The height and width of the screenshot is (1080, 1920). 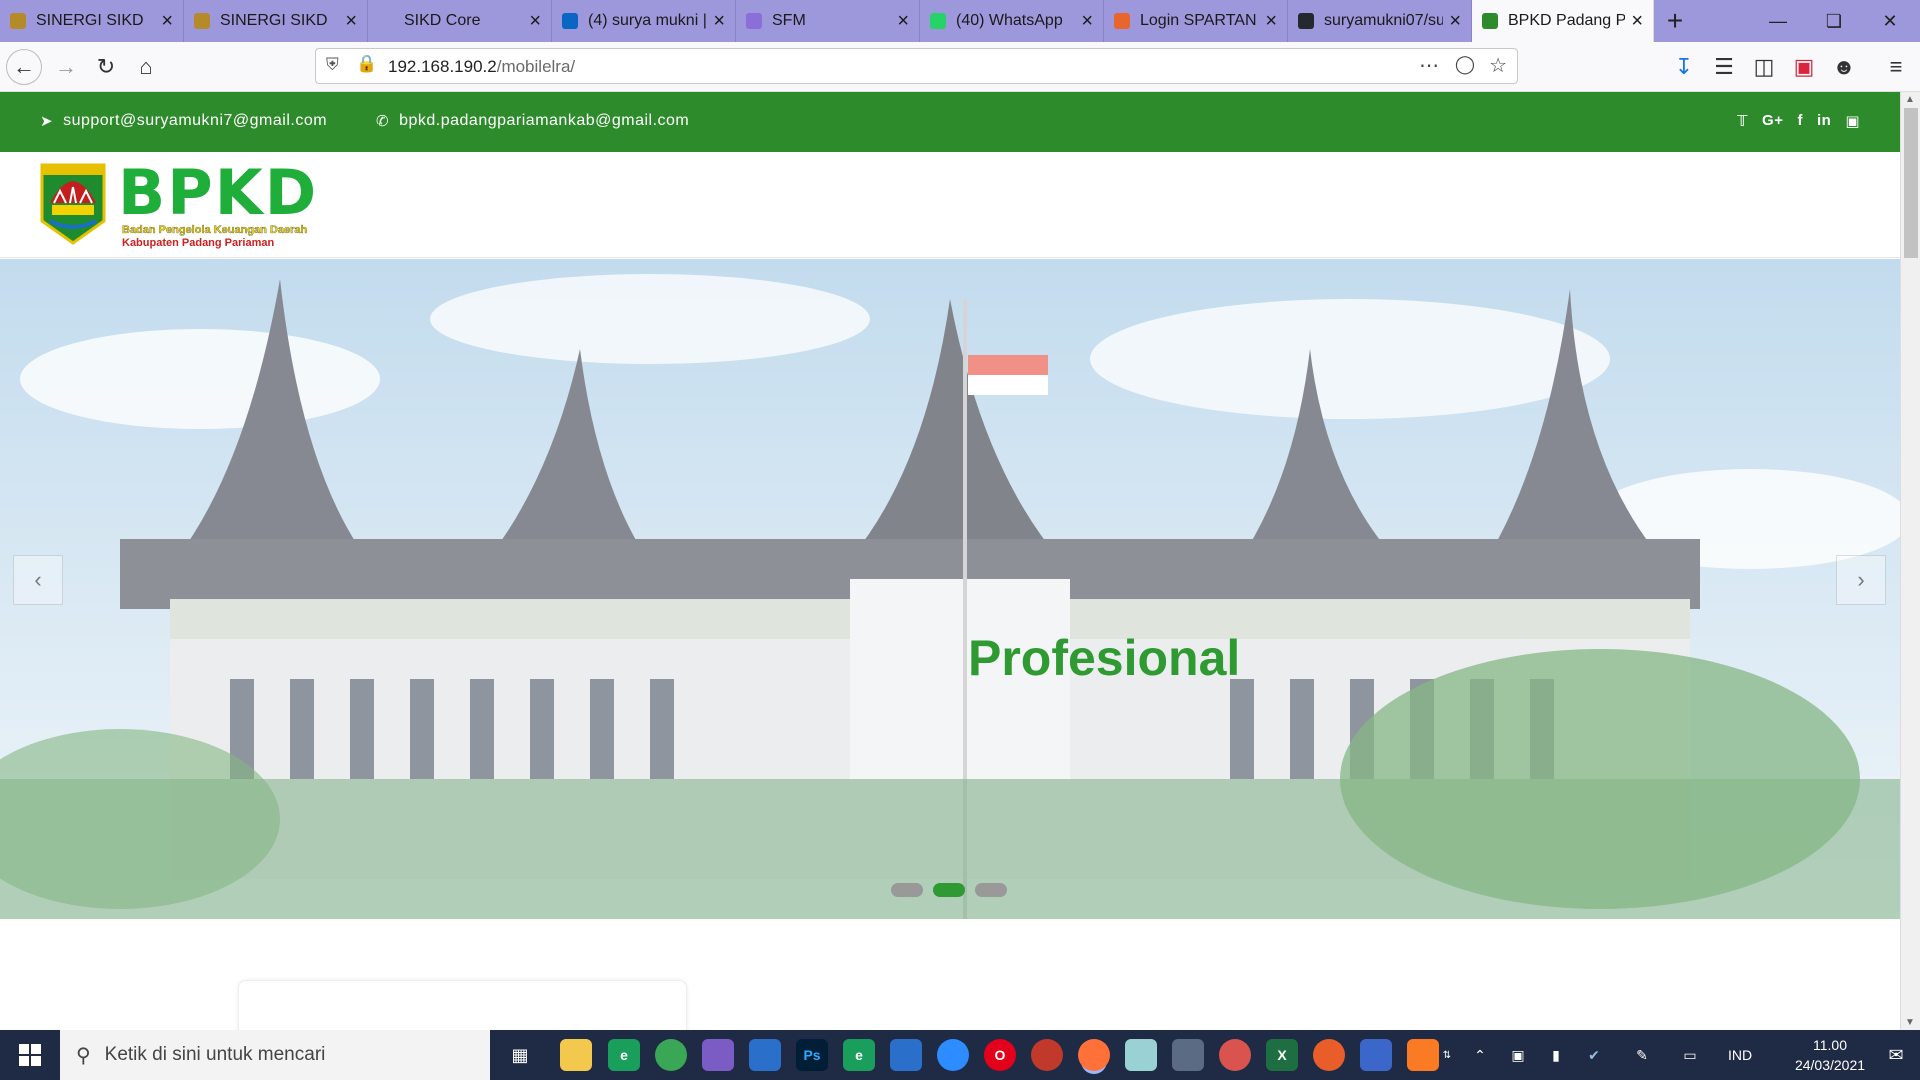 I want to click on new-tab-button: +, so click(x=1675, y=21).